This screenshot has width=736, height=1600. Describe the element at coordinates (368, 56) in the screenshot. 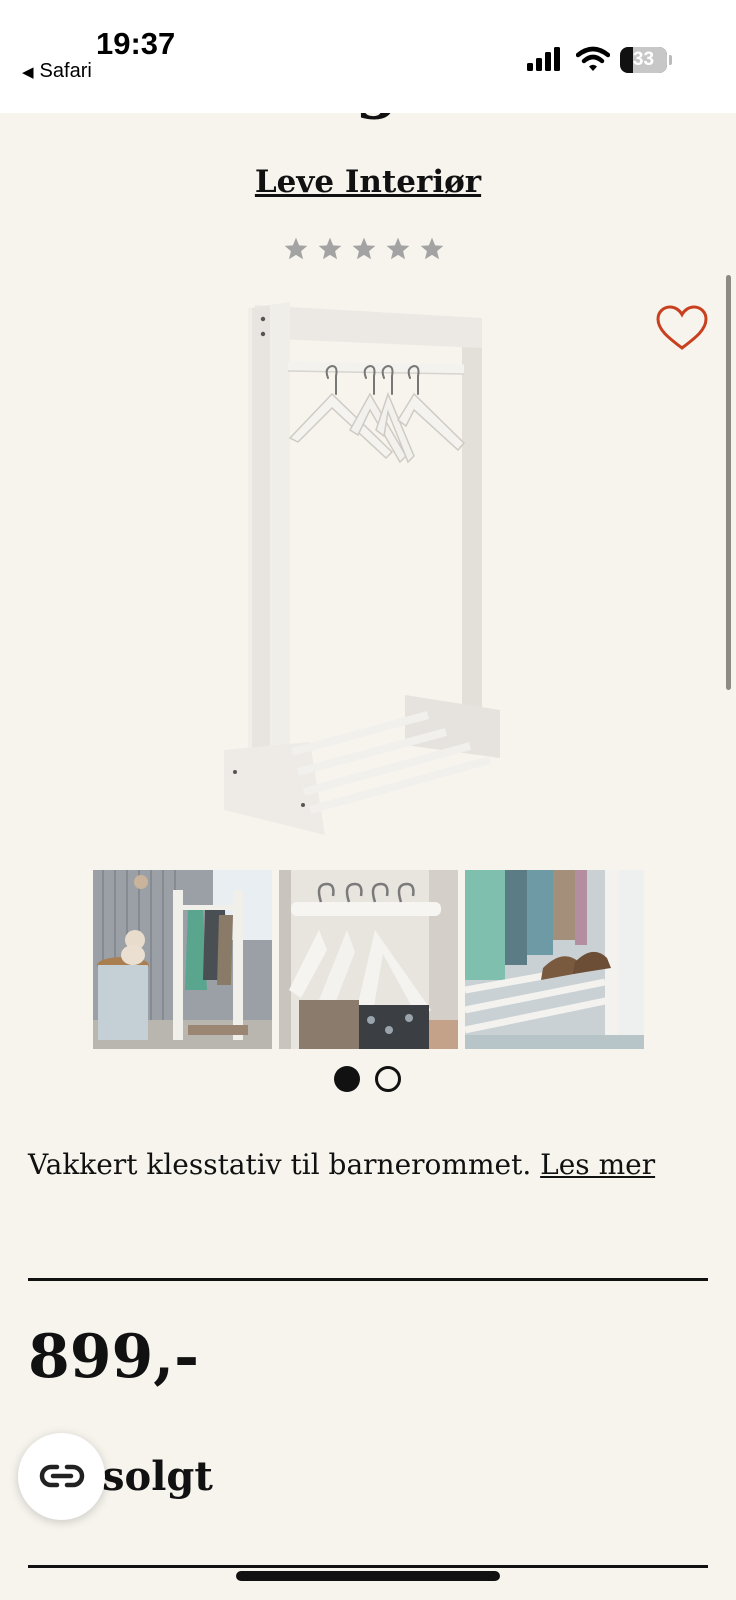

I see `status-bar: 19:37 ◀ Safari 33` at that location.